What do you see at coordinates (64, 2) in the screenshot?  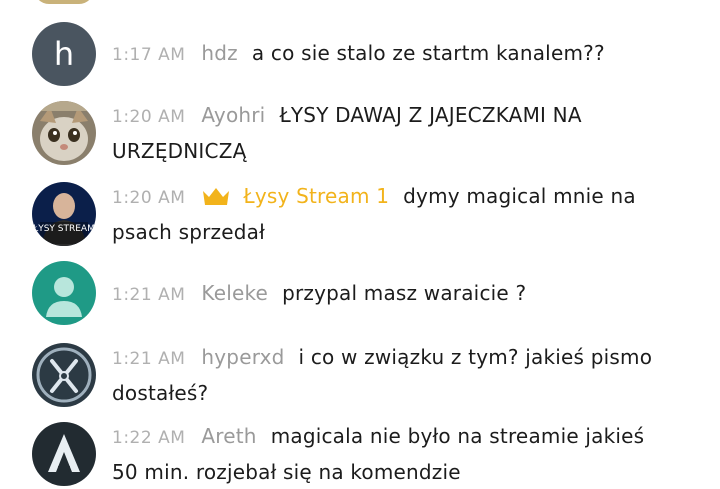 I see `previous-message-avatar` at bounding box center [64, 2].